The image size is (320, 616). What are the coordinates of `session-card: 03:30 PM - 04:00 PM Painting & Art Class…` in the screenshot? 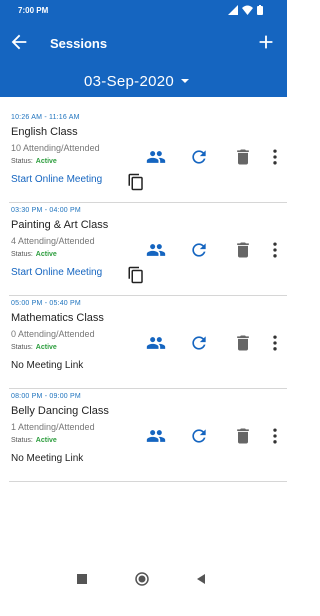 It's located at (148, 249).